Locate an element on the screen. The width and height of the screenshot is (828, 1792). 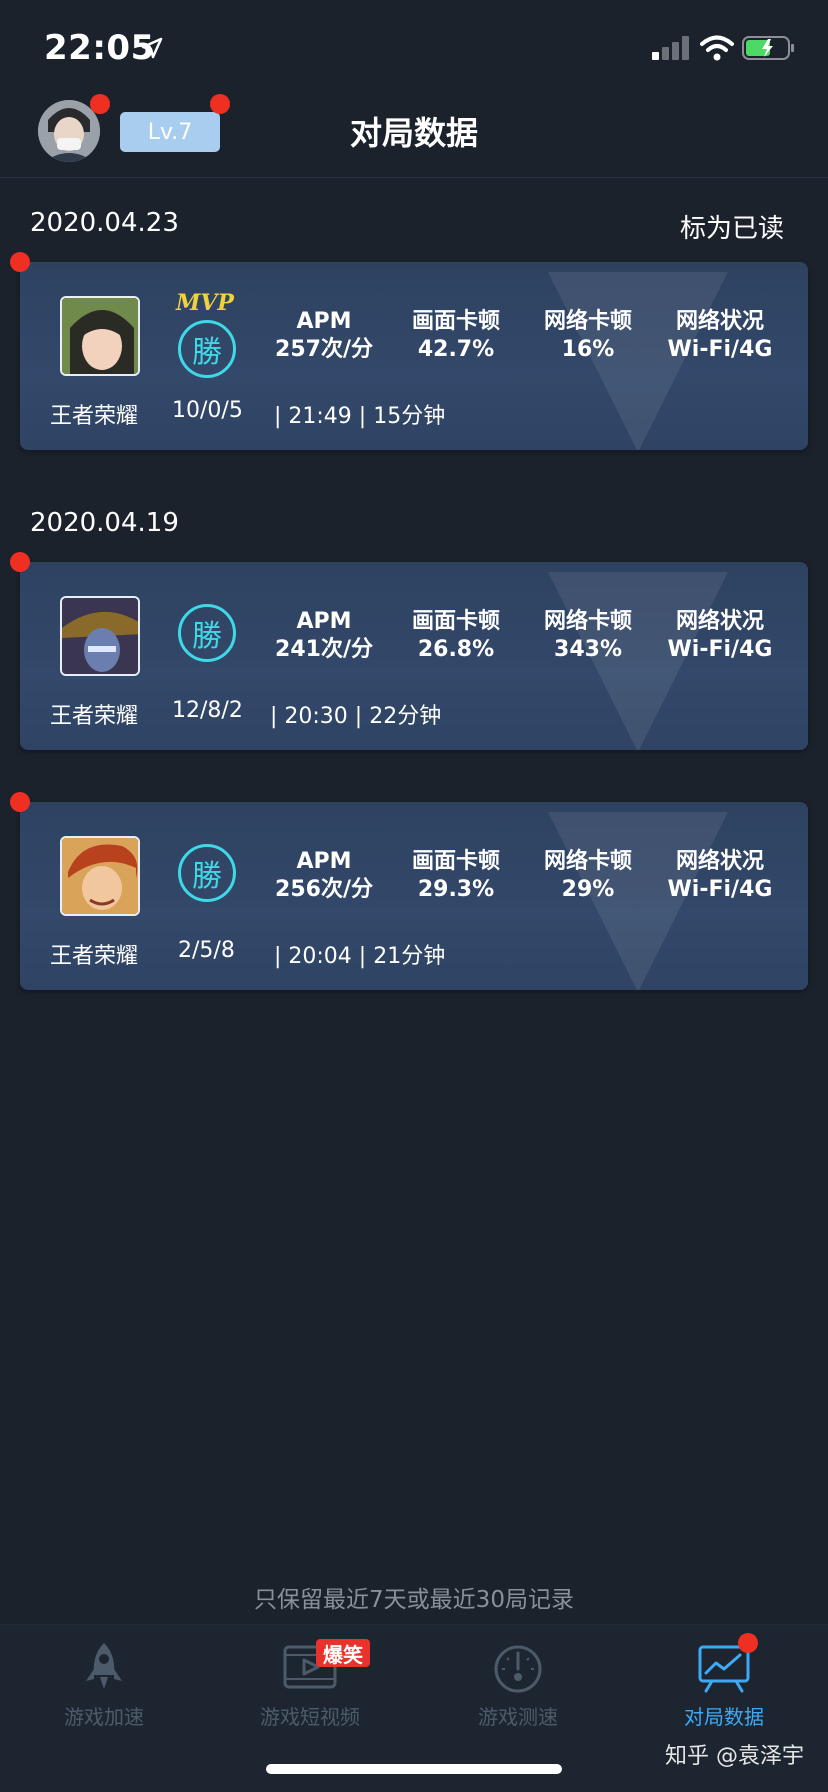
apm-stat: APM 241次/分 is located at coordinates (324, 636).